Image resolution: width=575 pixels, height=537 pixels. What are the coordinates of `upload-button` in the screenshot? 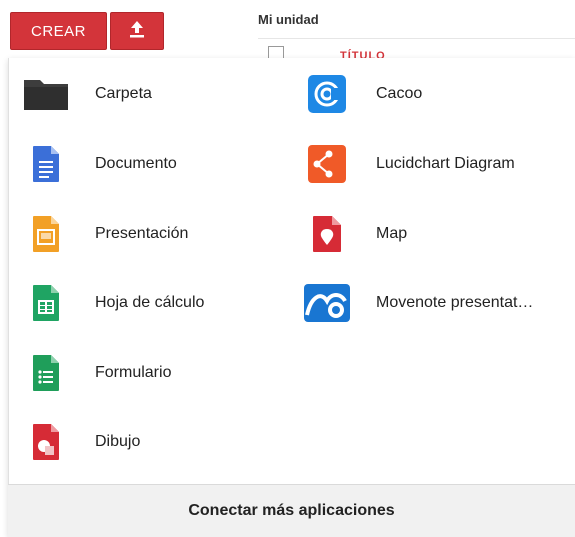 It's located at (137, 31).